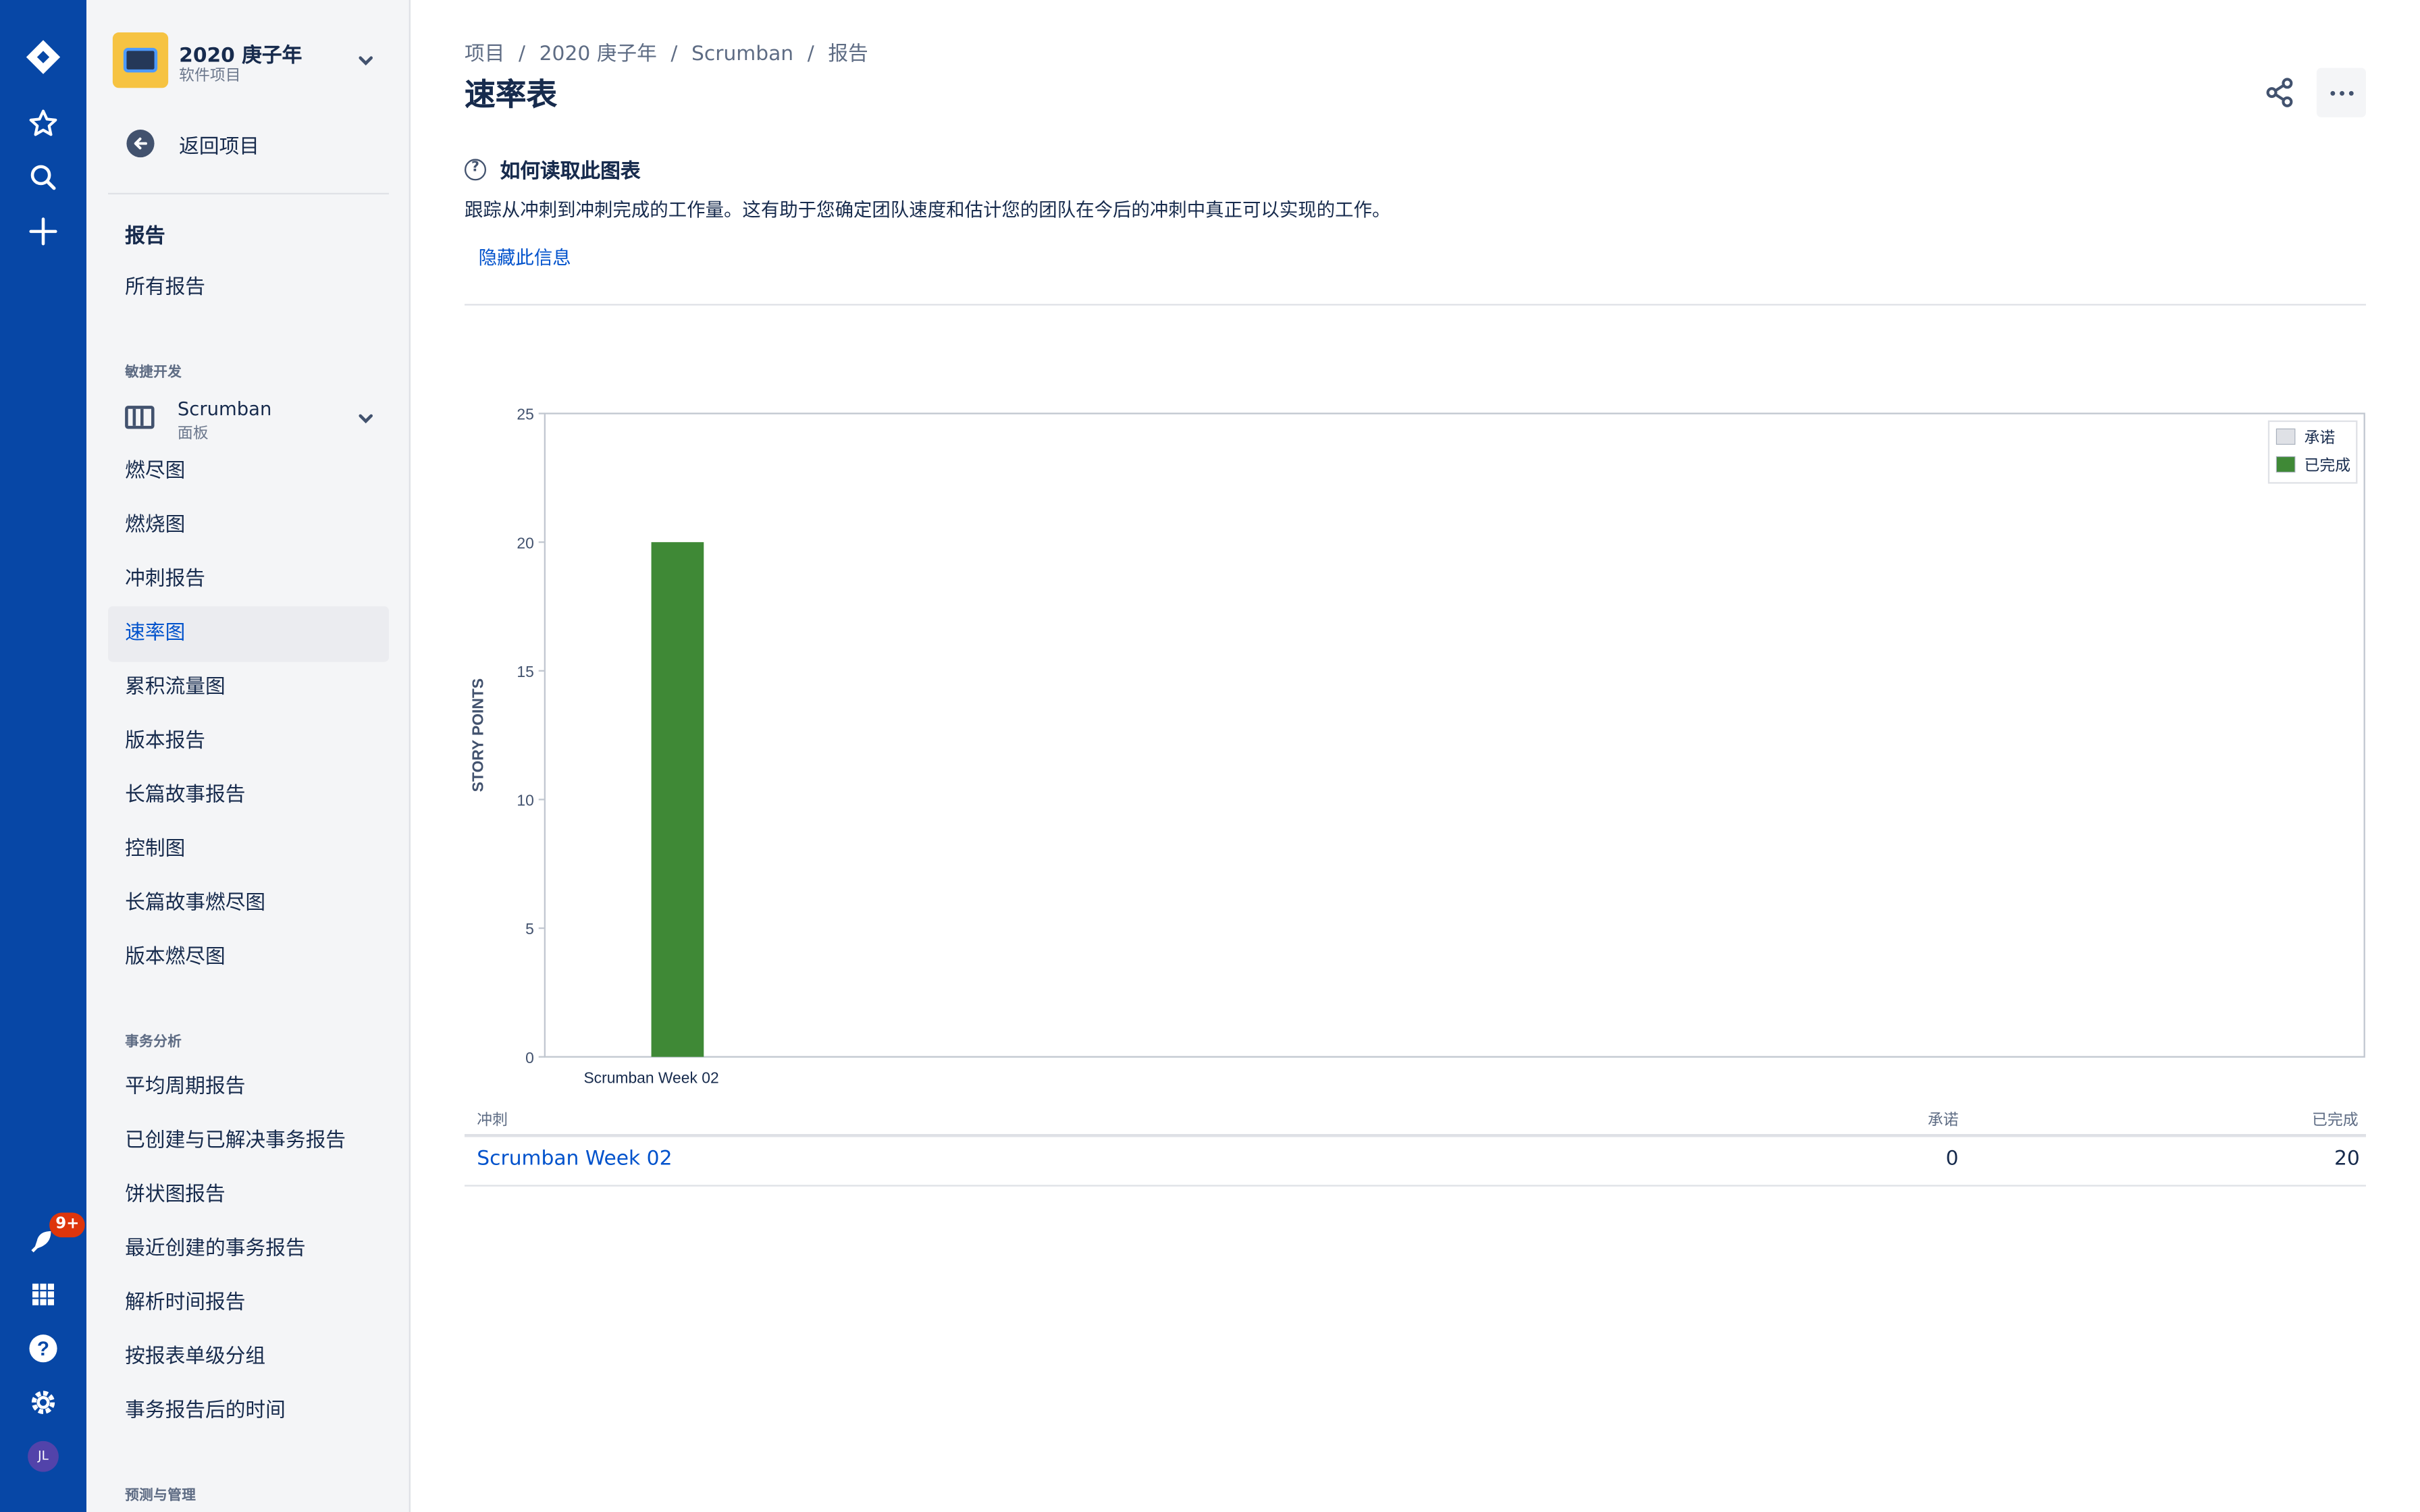 The width and height of the screenshot is (2420, 1512). What do you see at coordinates (248, 1141) in the screenshot?
I see `sidebar-item-created-vs-resolved: 已创建与已解决事务报告` at bounding box center [248, 1141].